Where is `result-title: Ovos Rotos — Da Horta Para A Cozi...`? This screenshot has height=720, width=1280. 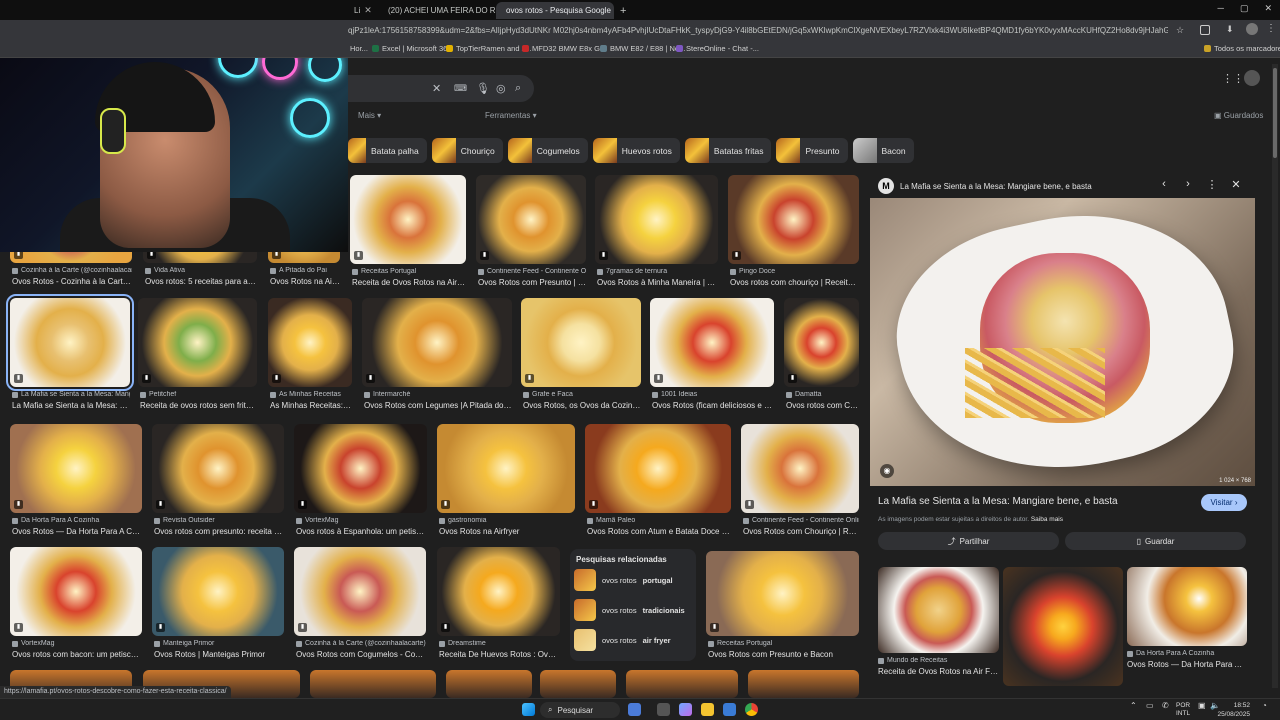 result-title: Ovos Rotos — Da Horta Para A Cozi... is located at coordinates (77, 531).